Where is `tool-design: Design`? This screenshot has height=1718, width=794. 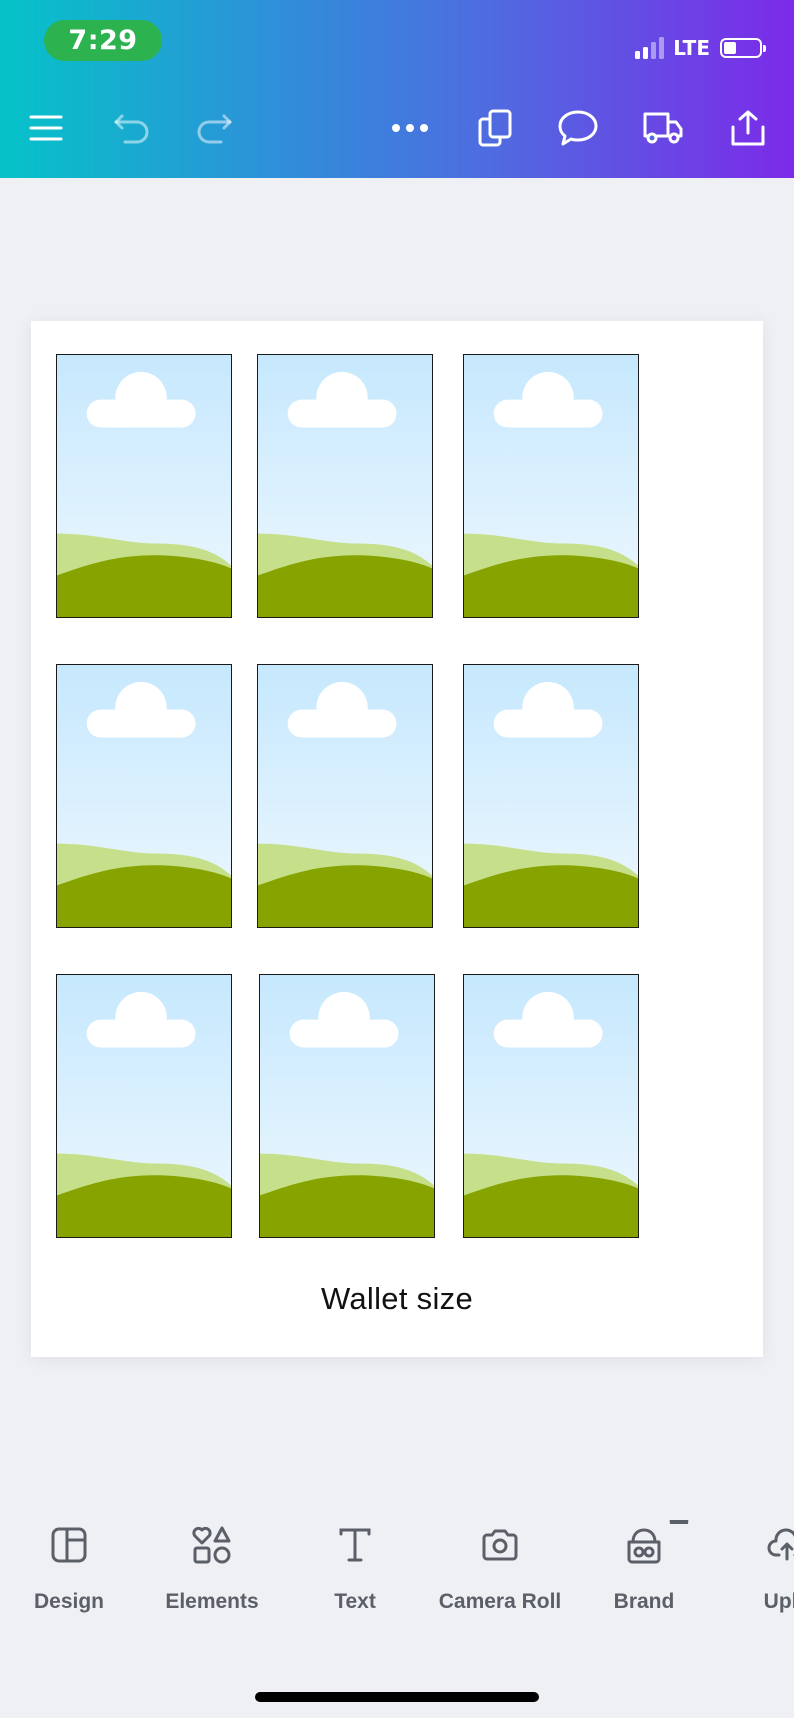
tool-design: Design is located at coordinates (72, 1567).